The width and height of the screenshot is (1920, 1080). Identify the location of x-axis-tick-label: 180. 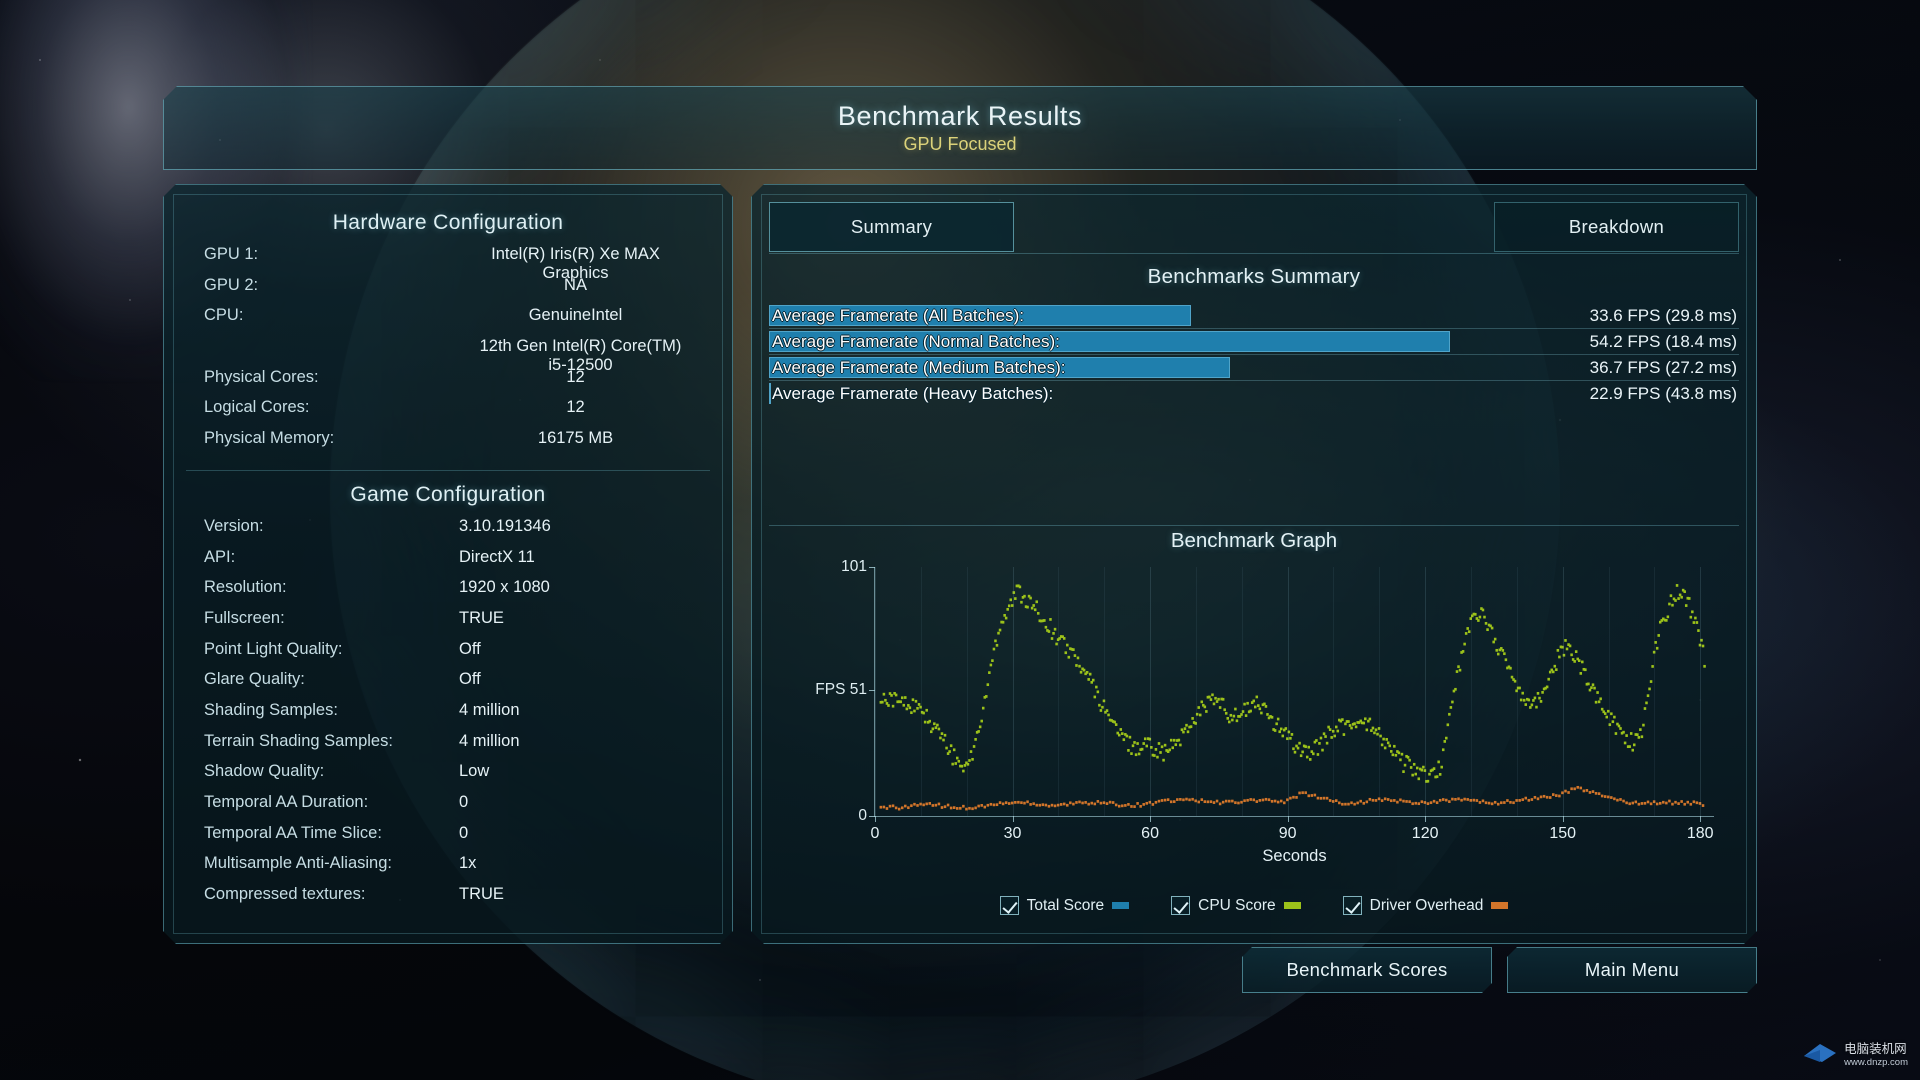
(1700, 833).